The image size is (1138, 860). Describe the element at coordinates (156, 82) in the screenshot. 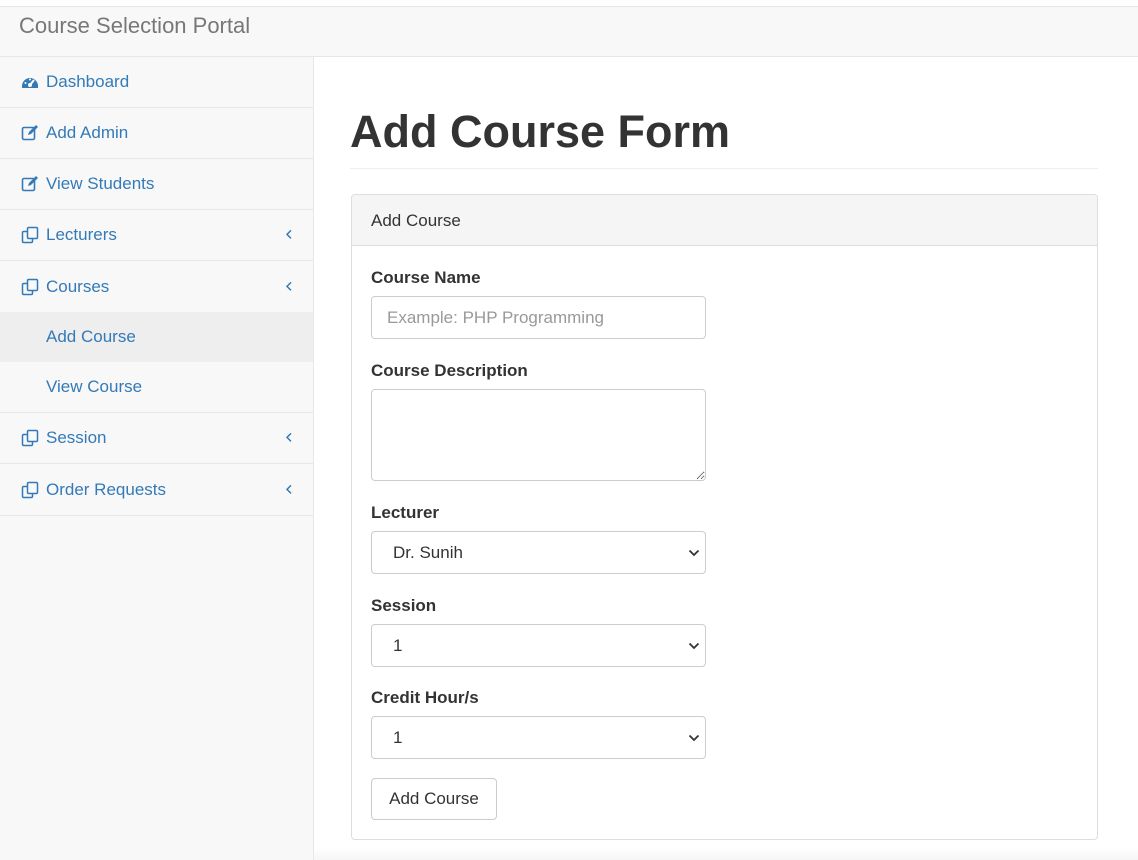

I see `sidebar-item-dashboard: Dashboard` at that location.